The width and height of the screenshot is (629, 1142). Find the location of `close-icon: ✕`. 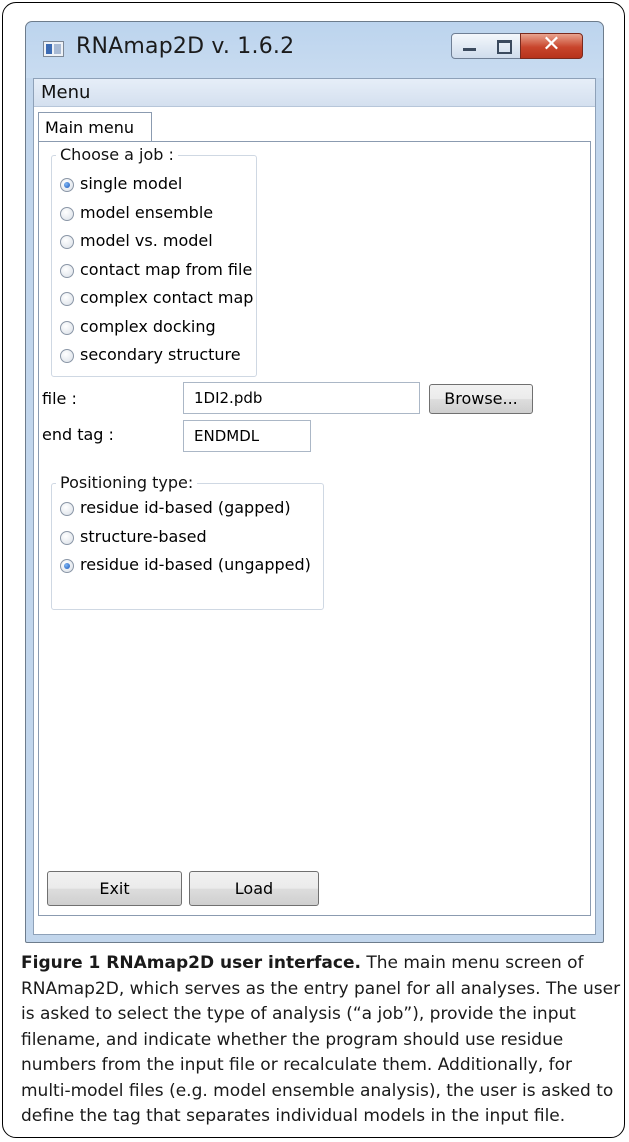

close-icon: ✕ is located at coordinates (551, 44).